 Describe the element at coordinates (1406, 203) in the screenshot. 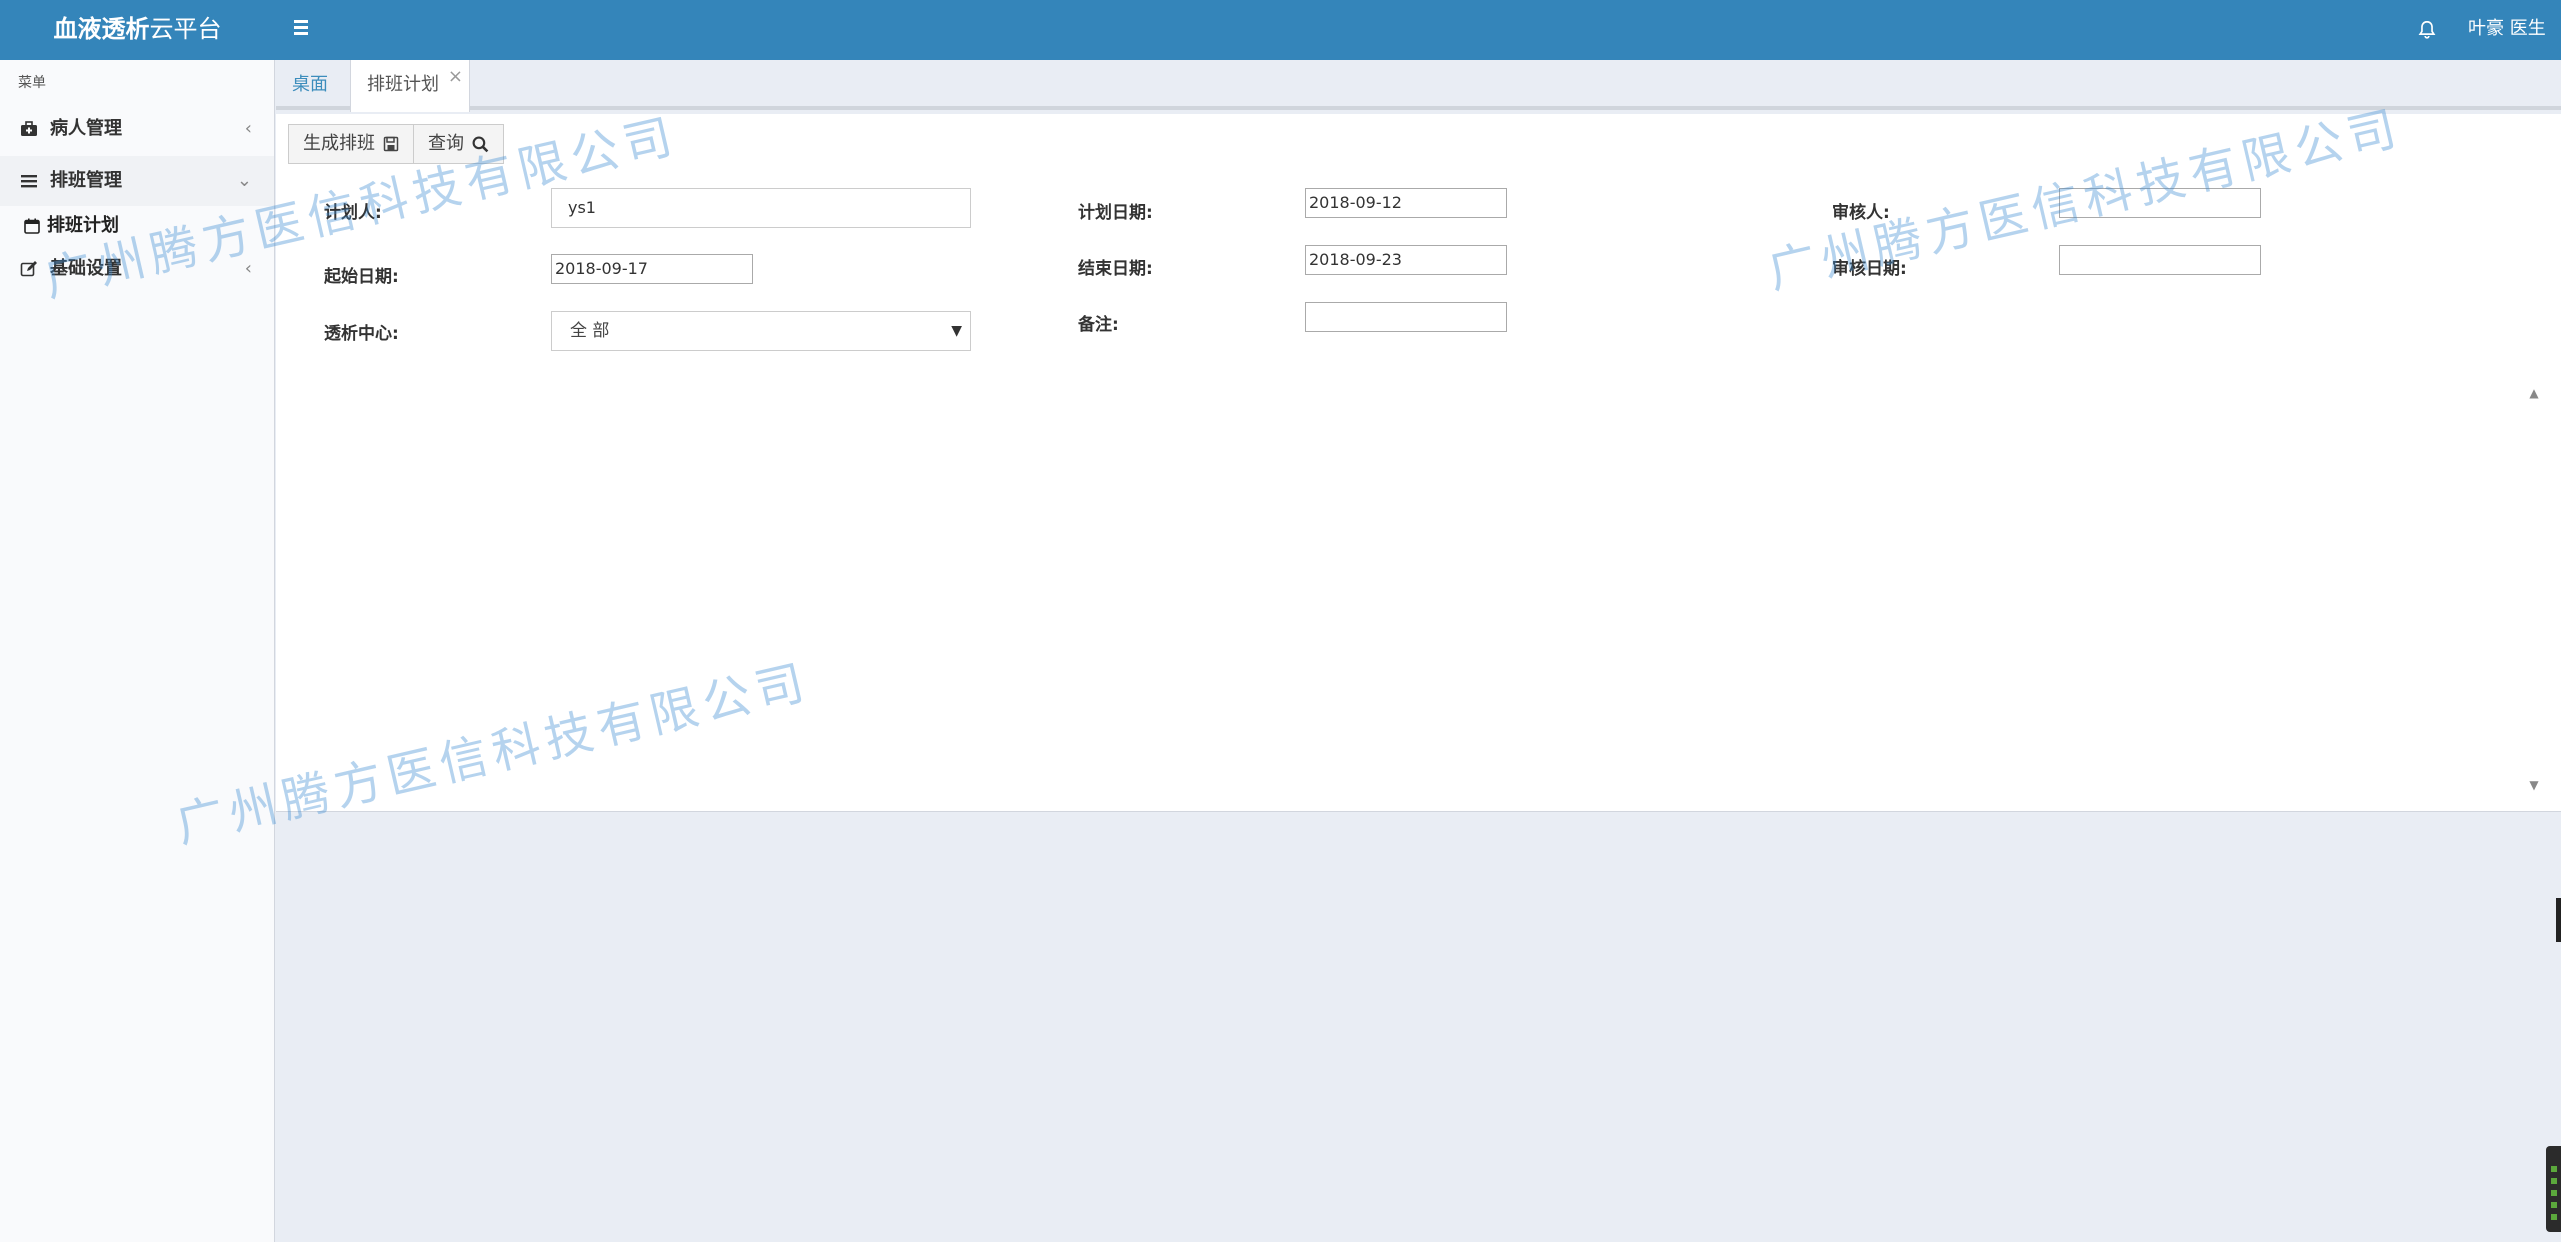

I see `plan-date-field: 2018-09-12` at that location.